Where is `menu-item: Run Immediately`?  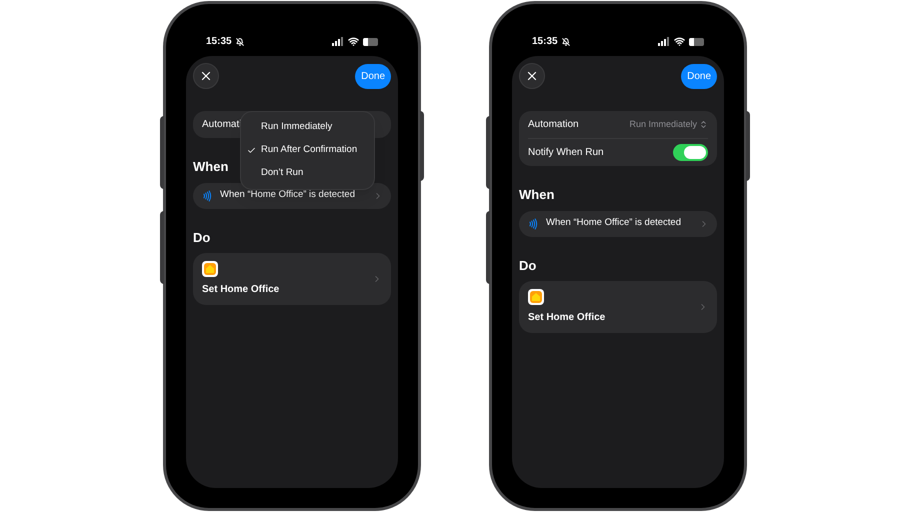
menu-item: Run Immediately is located at coordinates (307, 127).